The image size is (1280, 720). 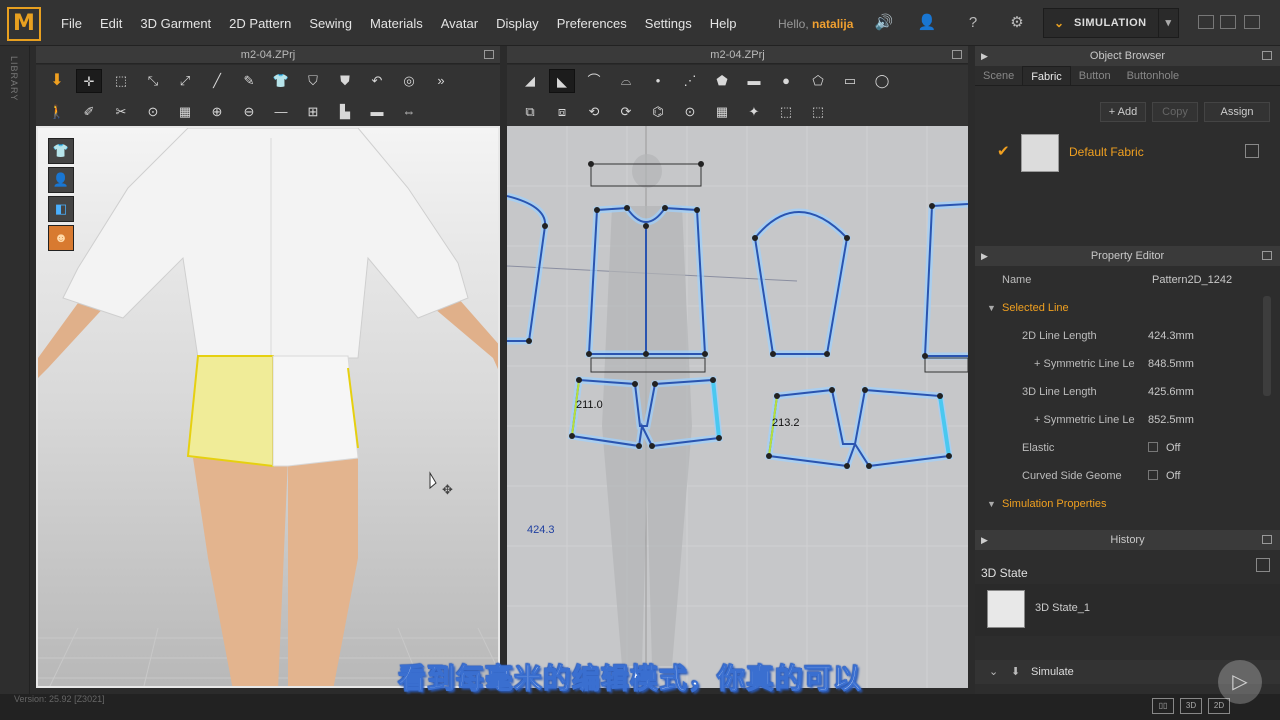 What do you see at coordinates (1017, 23) in the screenshot?
I see `avatar-settings-icon: ⚙` at bounding box center [1017, 23].